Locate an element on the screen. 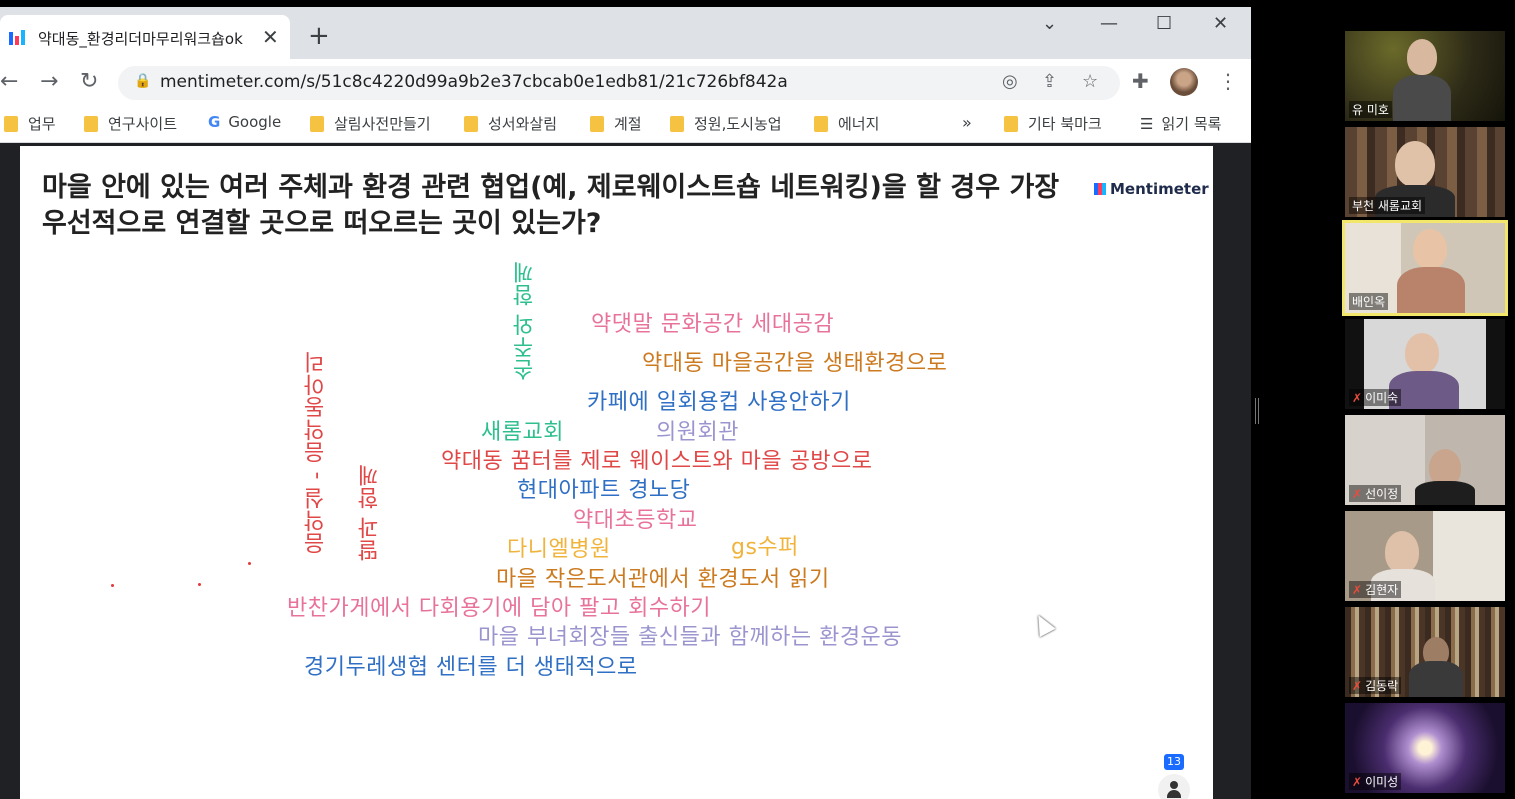  mentimeter-mark-icon is located at coordinates (1100, 189).